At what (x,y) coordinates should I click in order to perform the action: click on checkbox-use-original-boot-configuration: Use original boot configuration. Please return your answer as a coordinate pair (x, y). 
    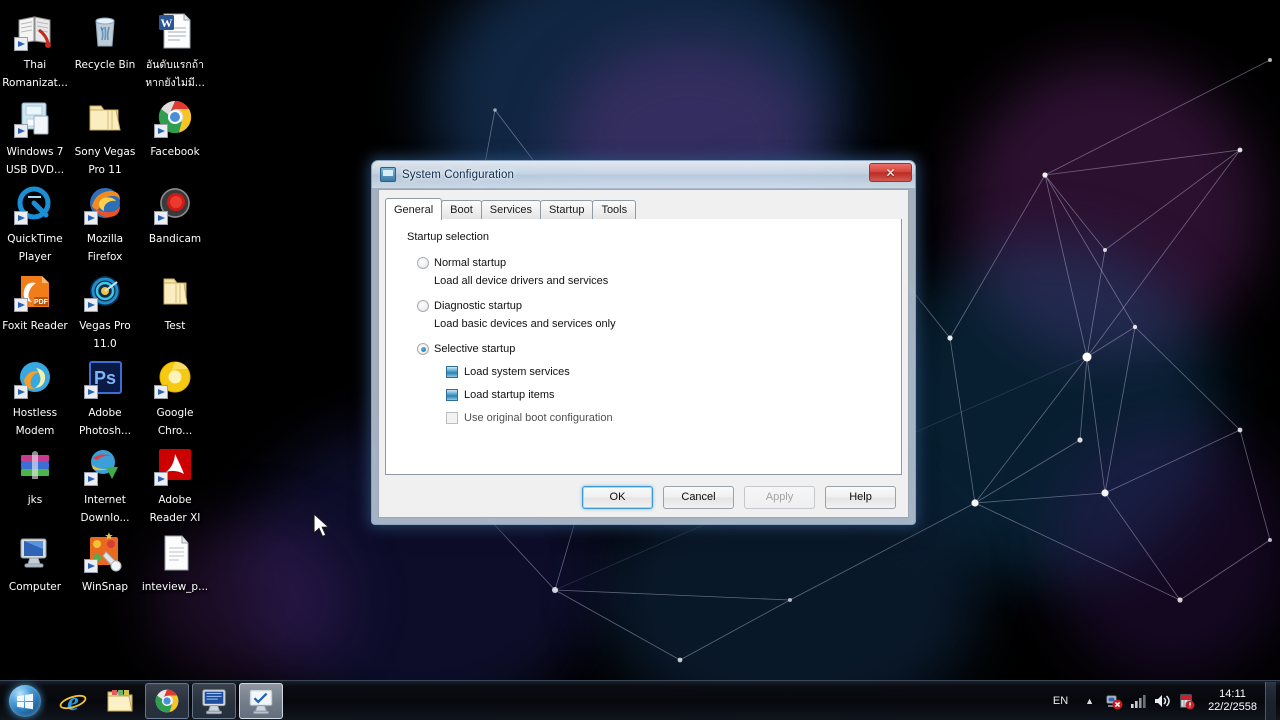
    Looking at the image, I should click on (529, 418).